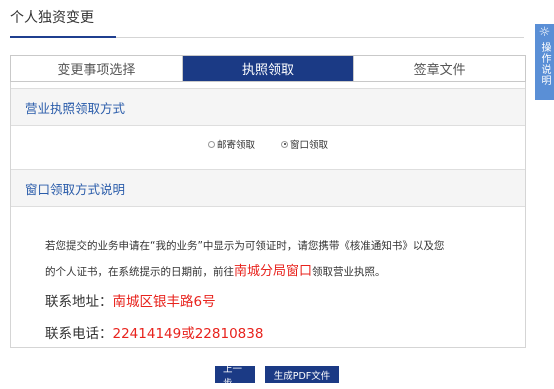 The width and height of the screenshot is (554, 389). I want to click on phone-value: 22414149或22810838, so click(188, 334).